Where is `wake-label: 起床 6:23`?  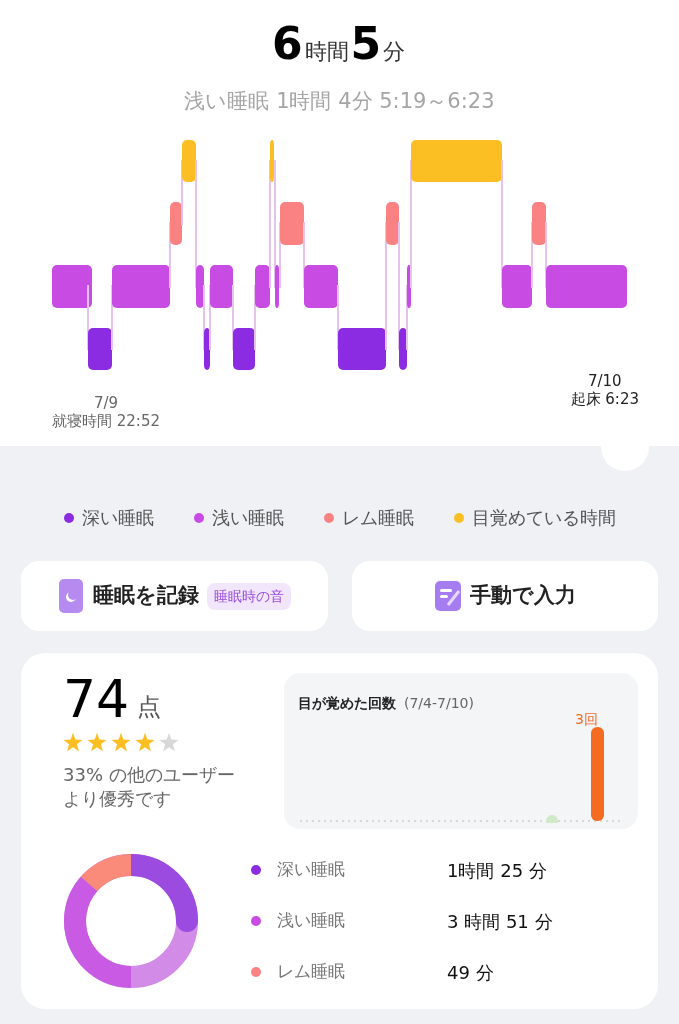
wake-label: 起床 6:23 is located at coordinates (604, 398).